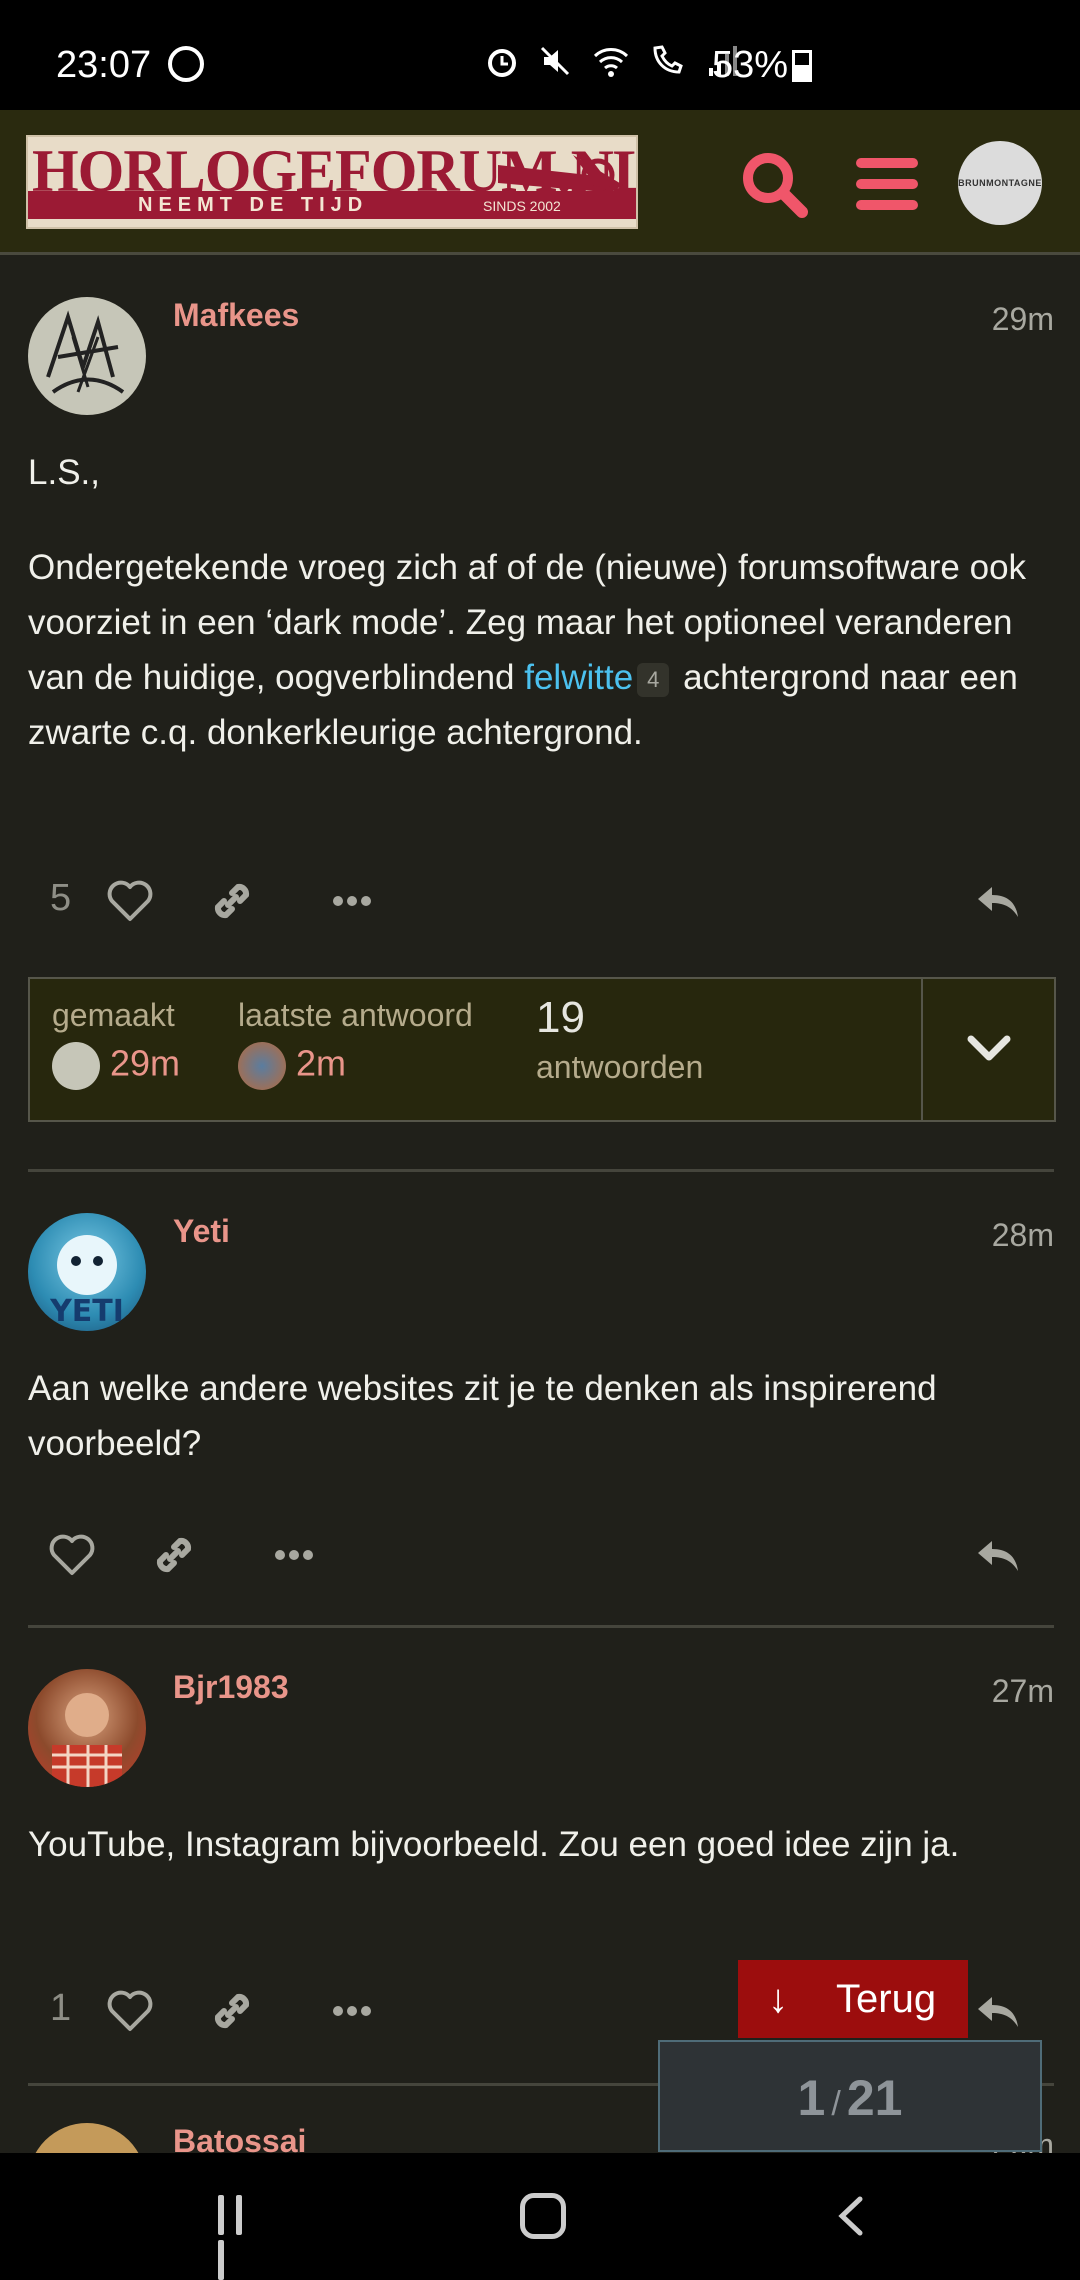 The height and width of the screenshot is (2280, 1080). What do you see at coordinates (774, 184) in the screenshot?
I see `search-icon` at bounding box center [774, 184].